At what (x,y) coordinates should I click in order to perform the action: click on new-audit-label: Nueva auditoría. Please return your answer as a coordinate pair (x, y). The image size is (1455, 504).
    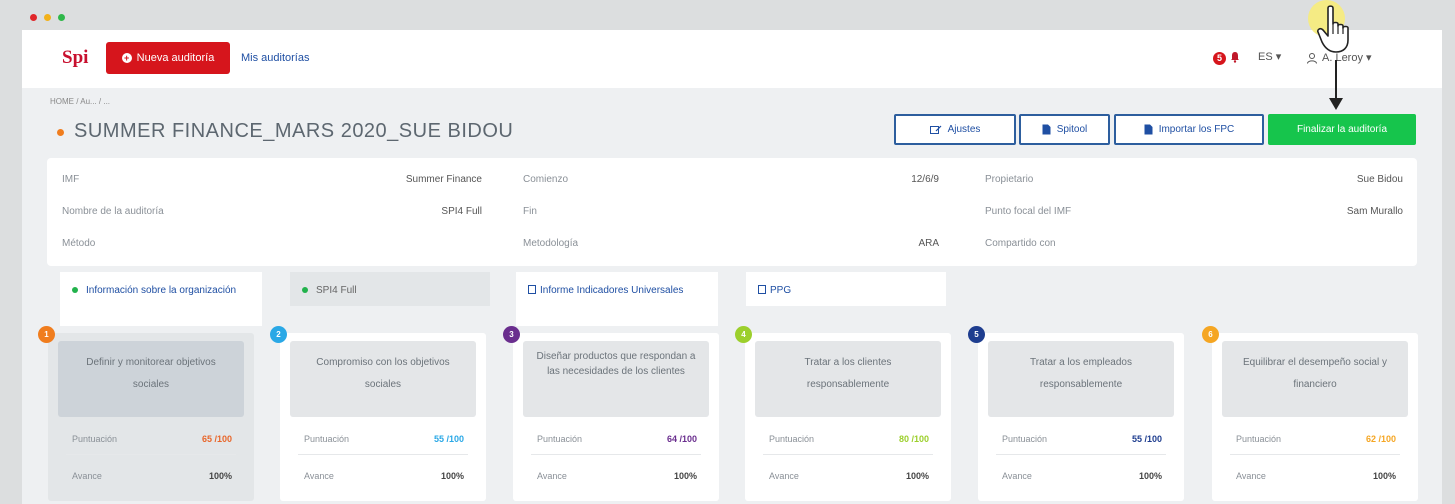
    Looking at the image, I should click on (175, 58).